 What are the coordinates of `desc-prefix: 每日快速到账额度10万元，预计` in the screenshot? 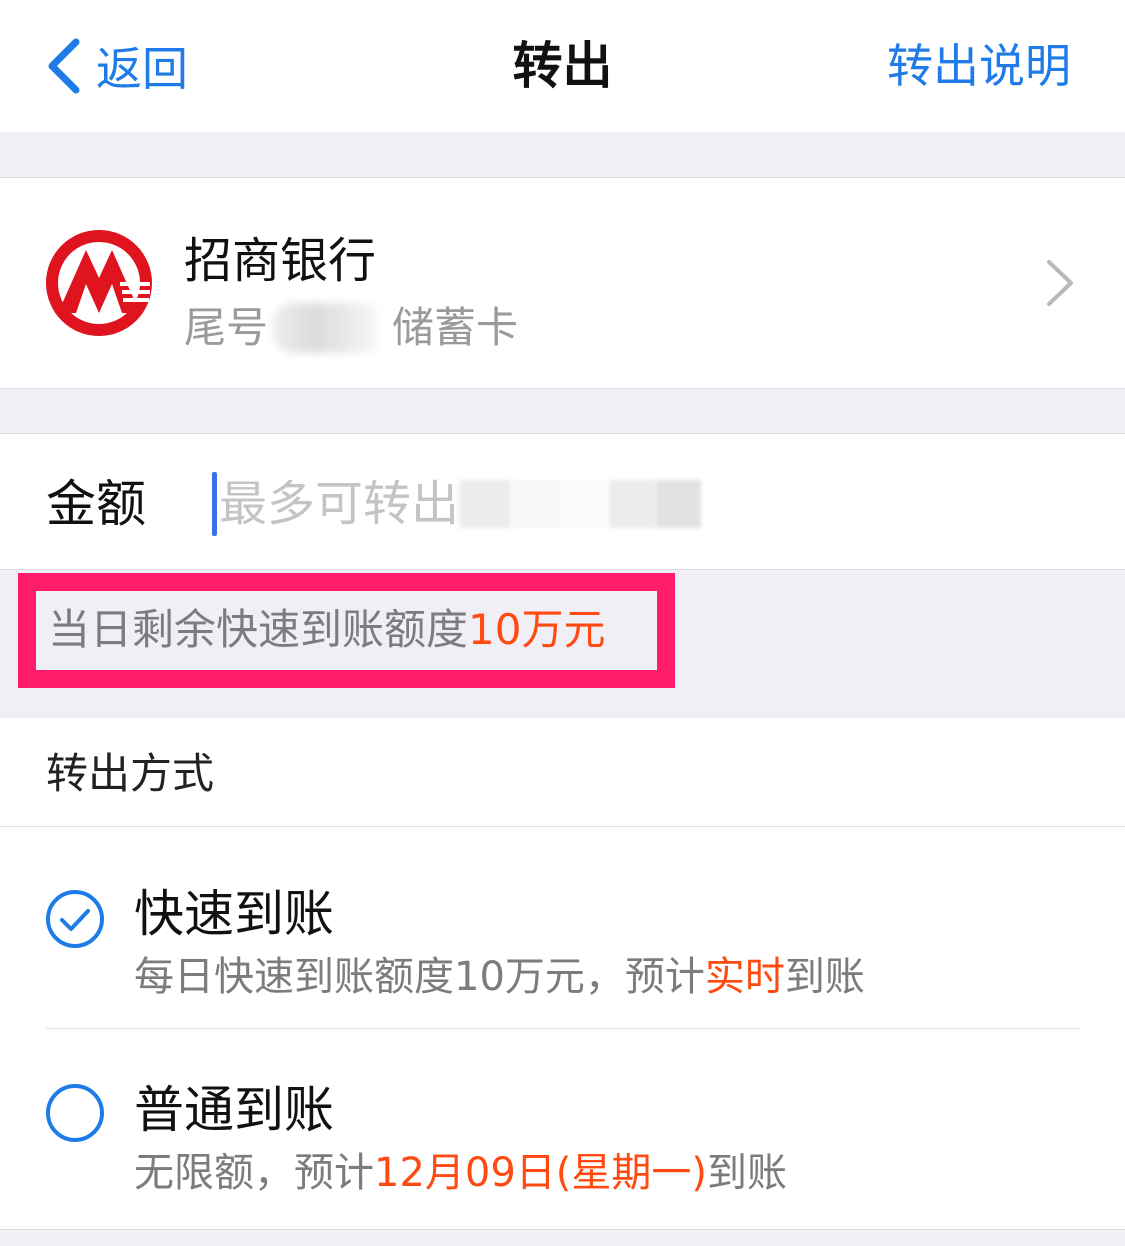 It's located at (419, 977).